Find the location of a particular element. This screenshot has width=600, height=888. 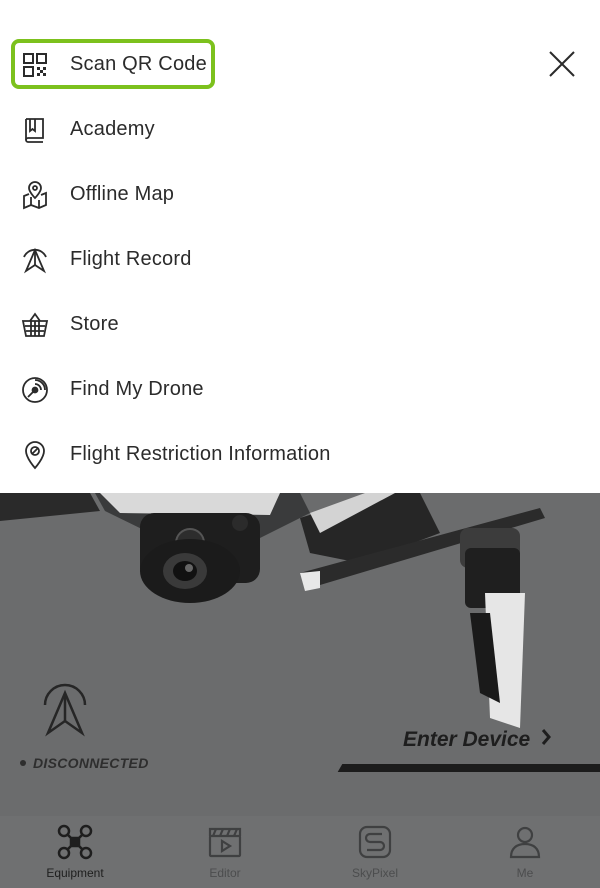

status-text: DISCONNECTED is located at coordinates (91, 763).